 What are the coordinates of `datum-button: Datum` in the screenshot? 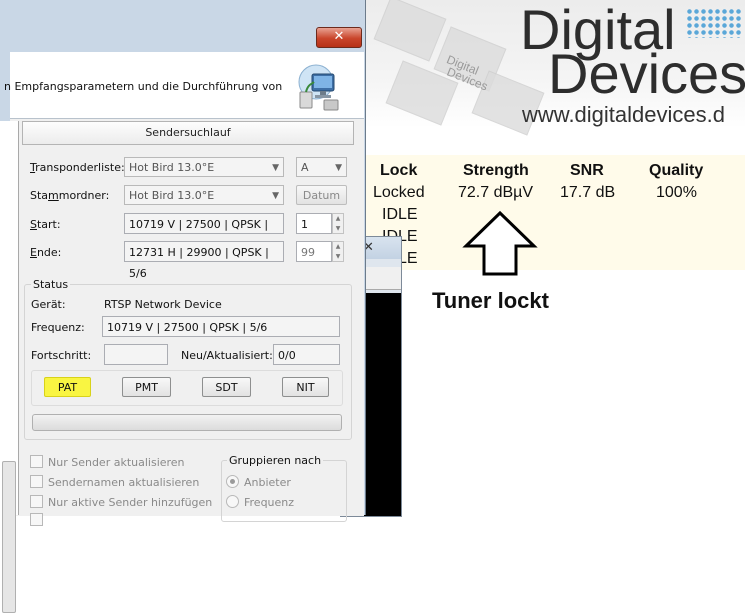 It's located at (321, 195).